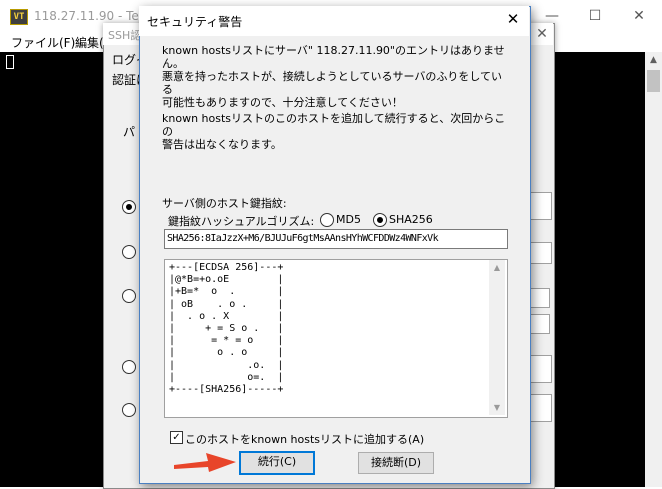  What do you see at coordinates (241, 221) in the screenshot?
I see `hash-algorithm-label: 鍵指紋ハッシュアルゴリズム:` at bounding box center [241, 221].